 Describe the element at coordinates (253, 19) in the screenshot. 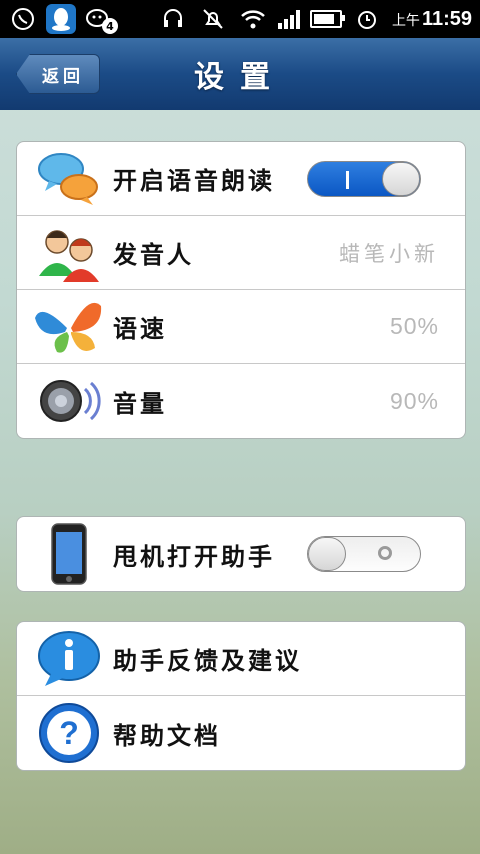

I see `wifi-icon` at that location.